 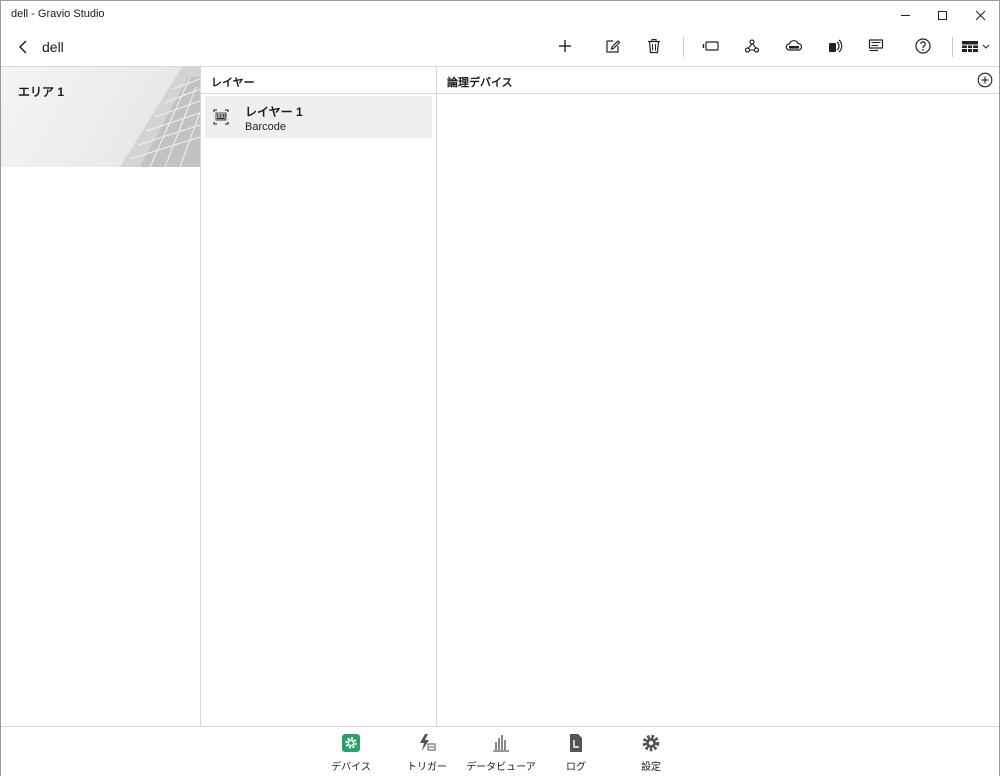 I want to click on layers-header-label: レイヤー, so click(x=233, y=83).